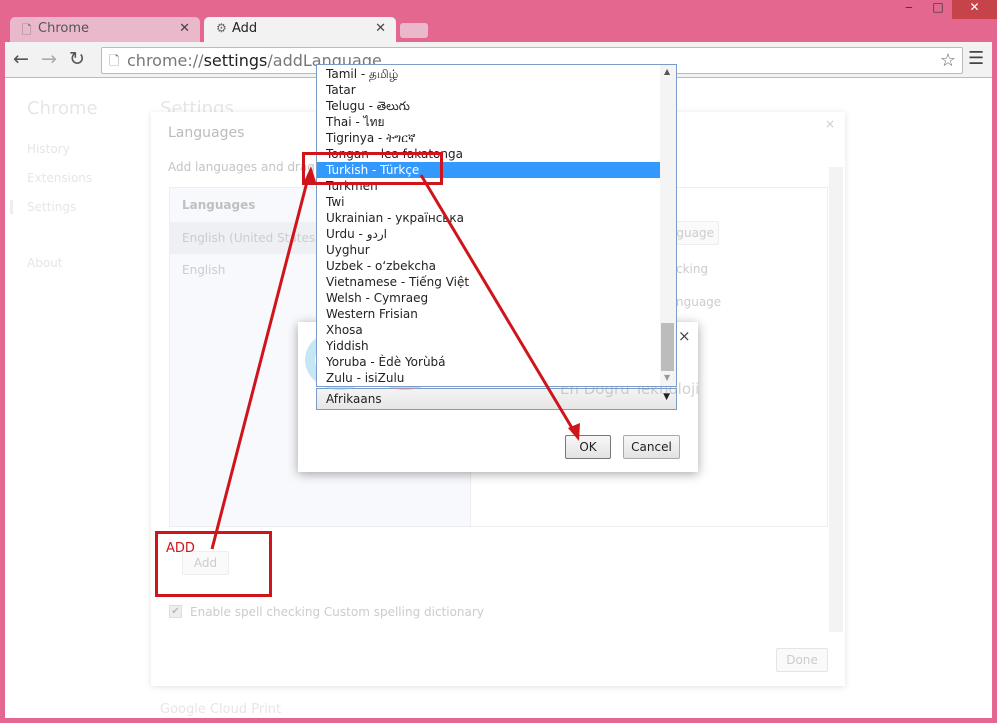  What do you see at coordinates (260, 361) in the screenshot?
I see `arrow-to-turkish` at bounding box center [260, 361].